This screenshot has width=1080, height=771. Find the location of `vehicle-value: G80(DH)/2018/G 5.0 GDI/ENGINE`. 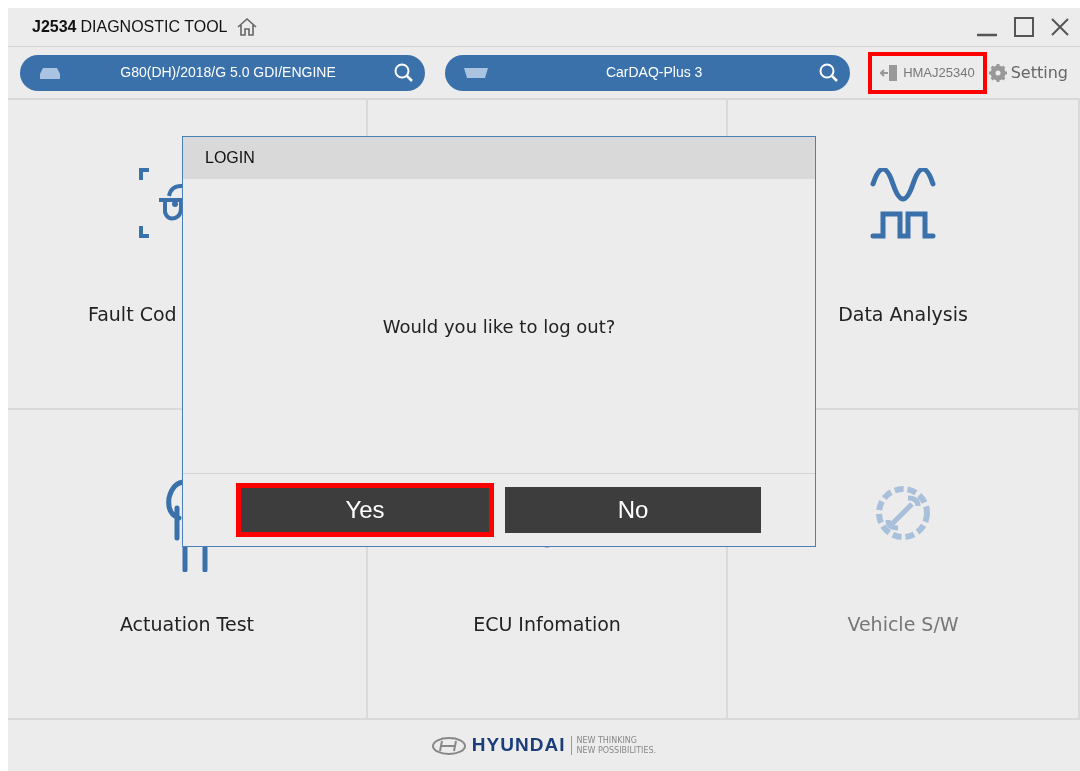

vehicle-value: G80(DH)/2018/G 5.0 GDI/ENGINE is located at coordinates (228, 72).